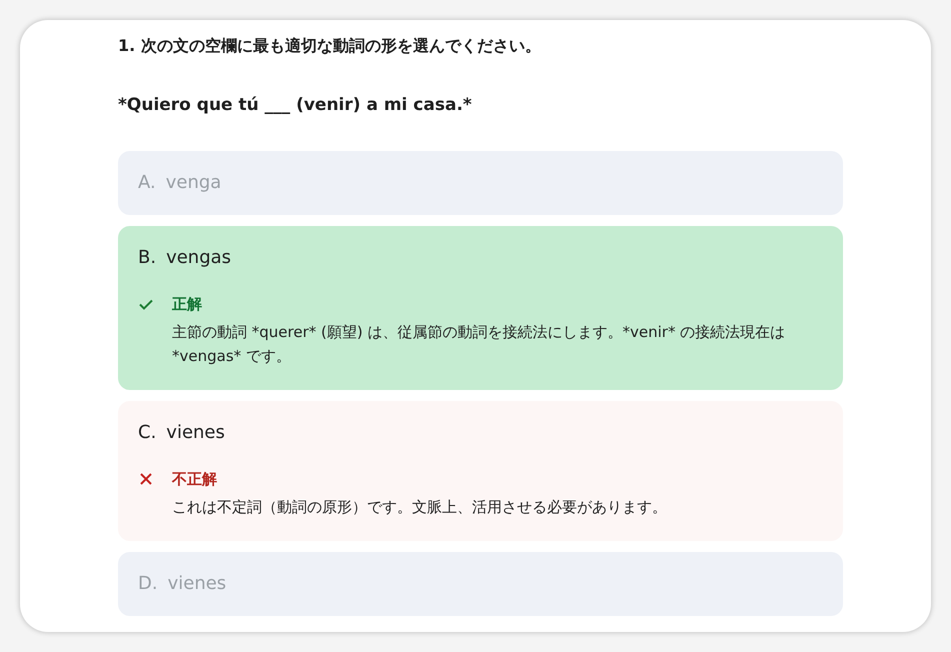  Describe the element at coordinates (146, 479) in the screenshot. I see `cross-icon` at that location.